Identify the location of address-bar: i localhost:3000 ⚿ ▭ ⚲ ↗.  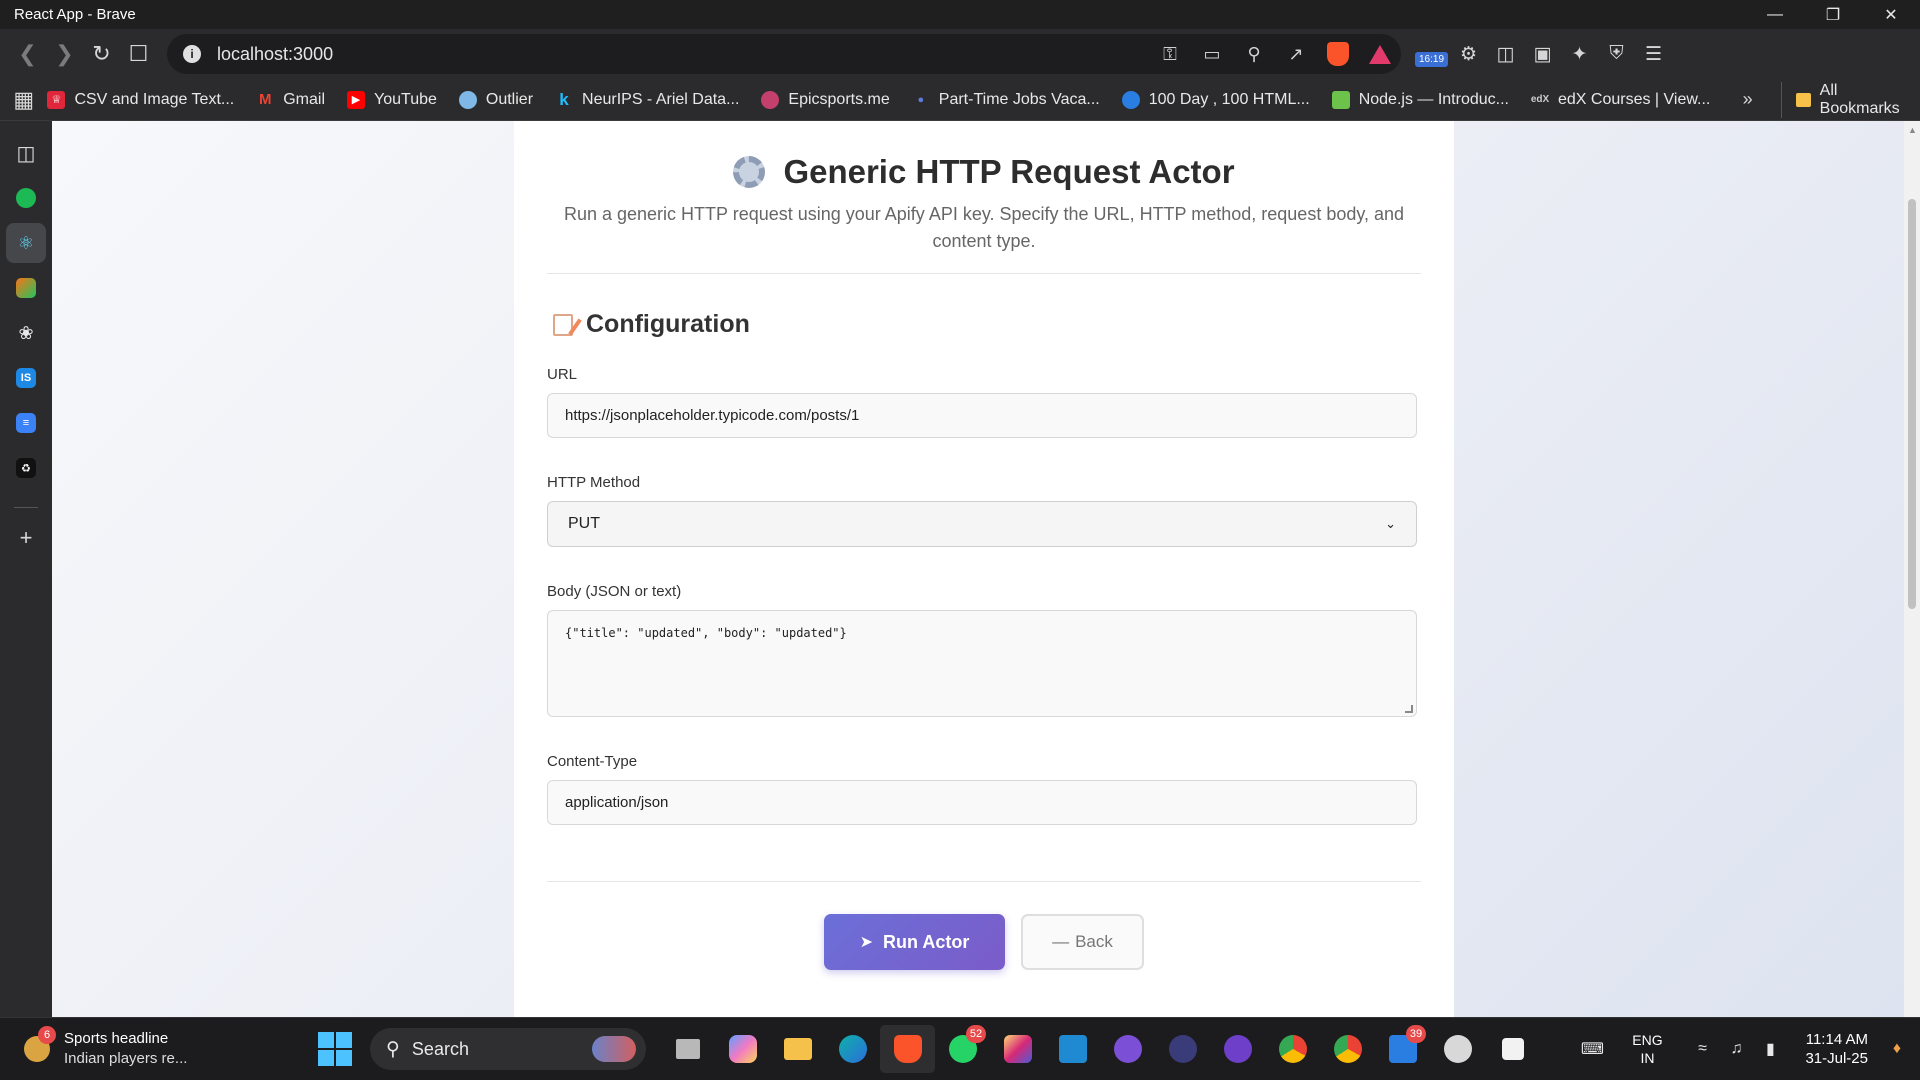
(784, 54).